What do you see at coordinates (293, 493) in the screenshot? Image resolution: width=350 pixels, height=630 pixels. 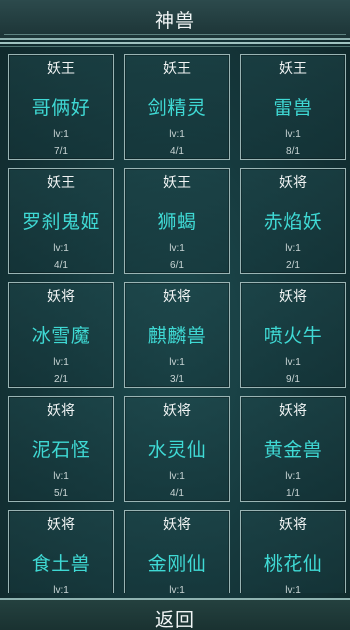 I see `beast-count: 1/1` at bounding box center [293, 493].